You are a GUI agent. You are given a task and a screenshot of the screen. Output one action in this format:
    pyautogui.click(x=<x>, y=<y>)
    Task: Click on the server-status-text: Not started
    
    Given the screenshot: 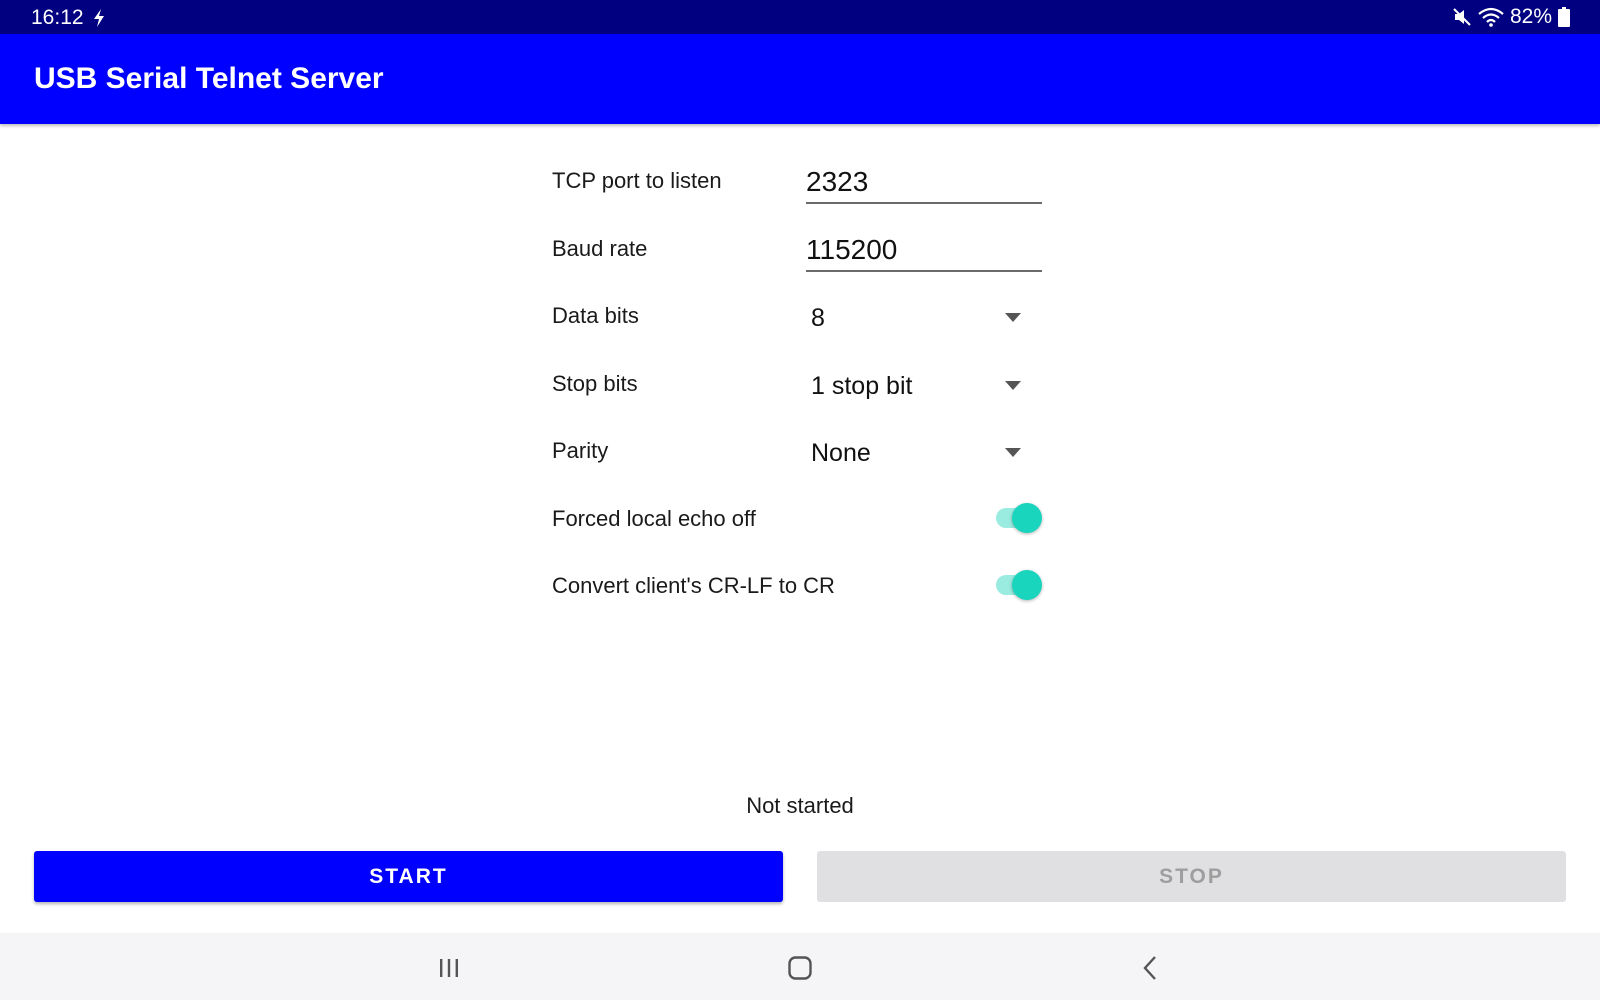 What is the action you would take?
    pyautogui.click(x=800, y=805)
    